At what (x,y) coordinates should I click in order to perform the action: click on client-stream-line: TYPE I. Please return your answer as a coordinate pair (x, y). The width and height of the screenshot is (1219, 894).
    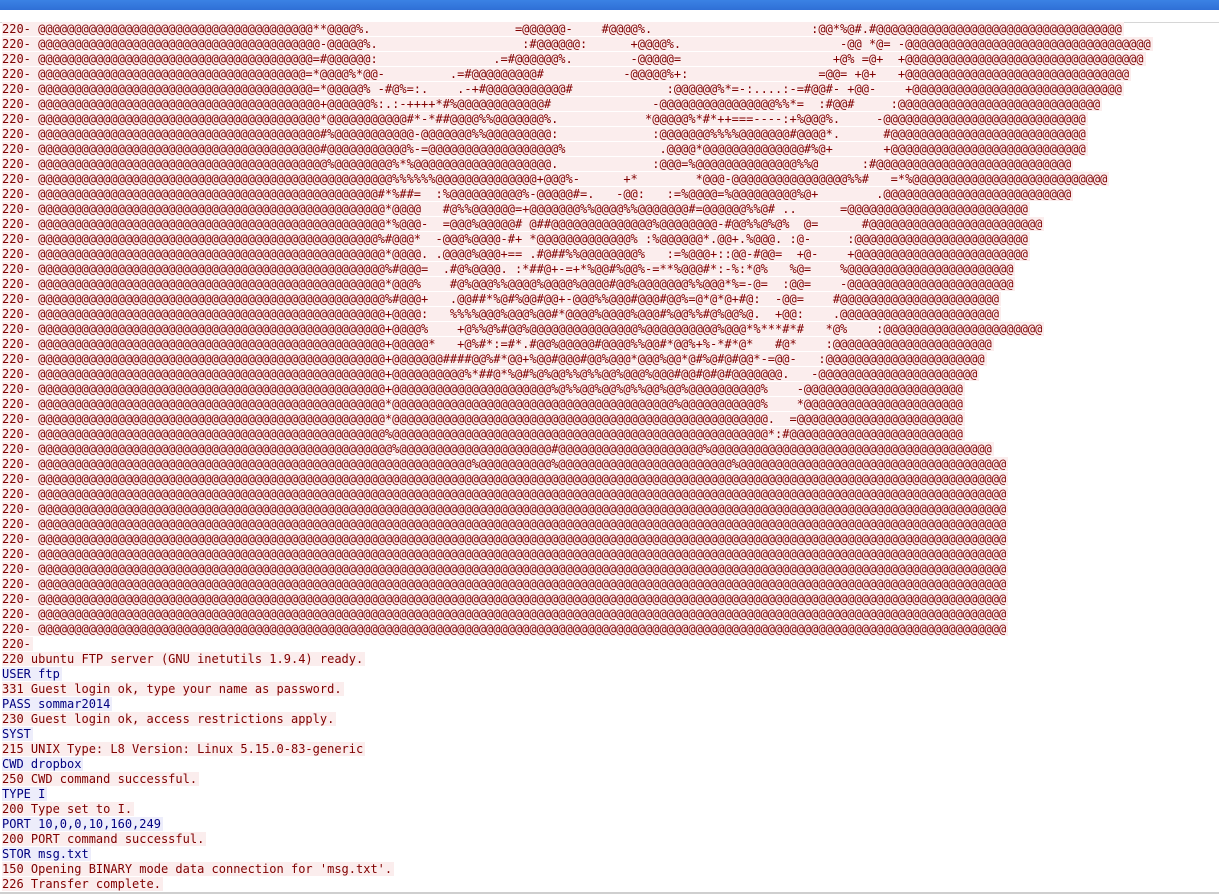
    Looking at the image, I should click on (610, 794).